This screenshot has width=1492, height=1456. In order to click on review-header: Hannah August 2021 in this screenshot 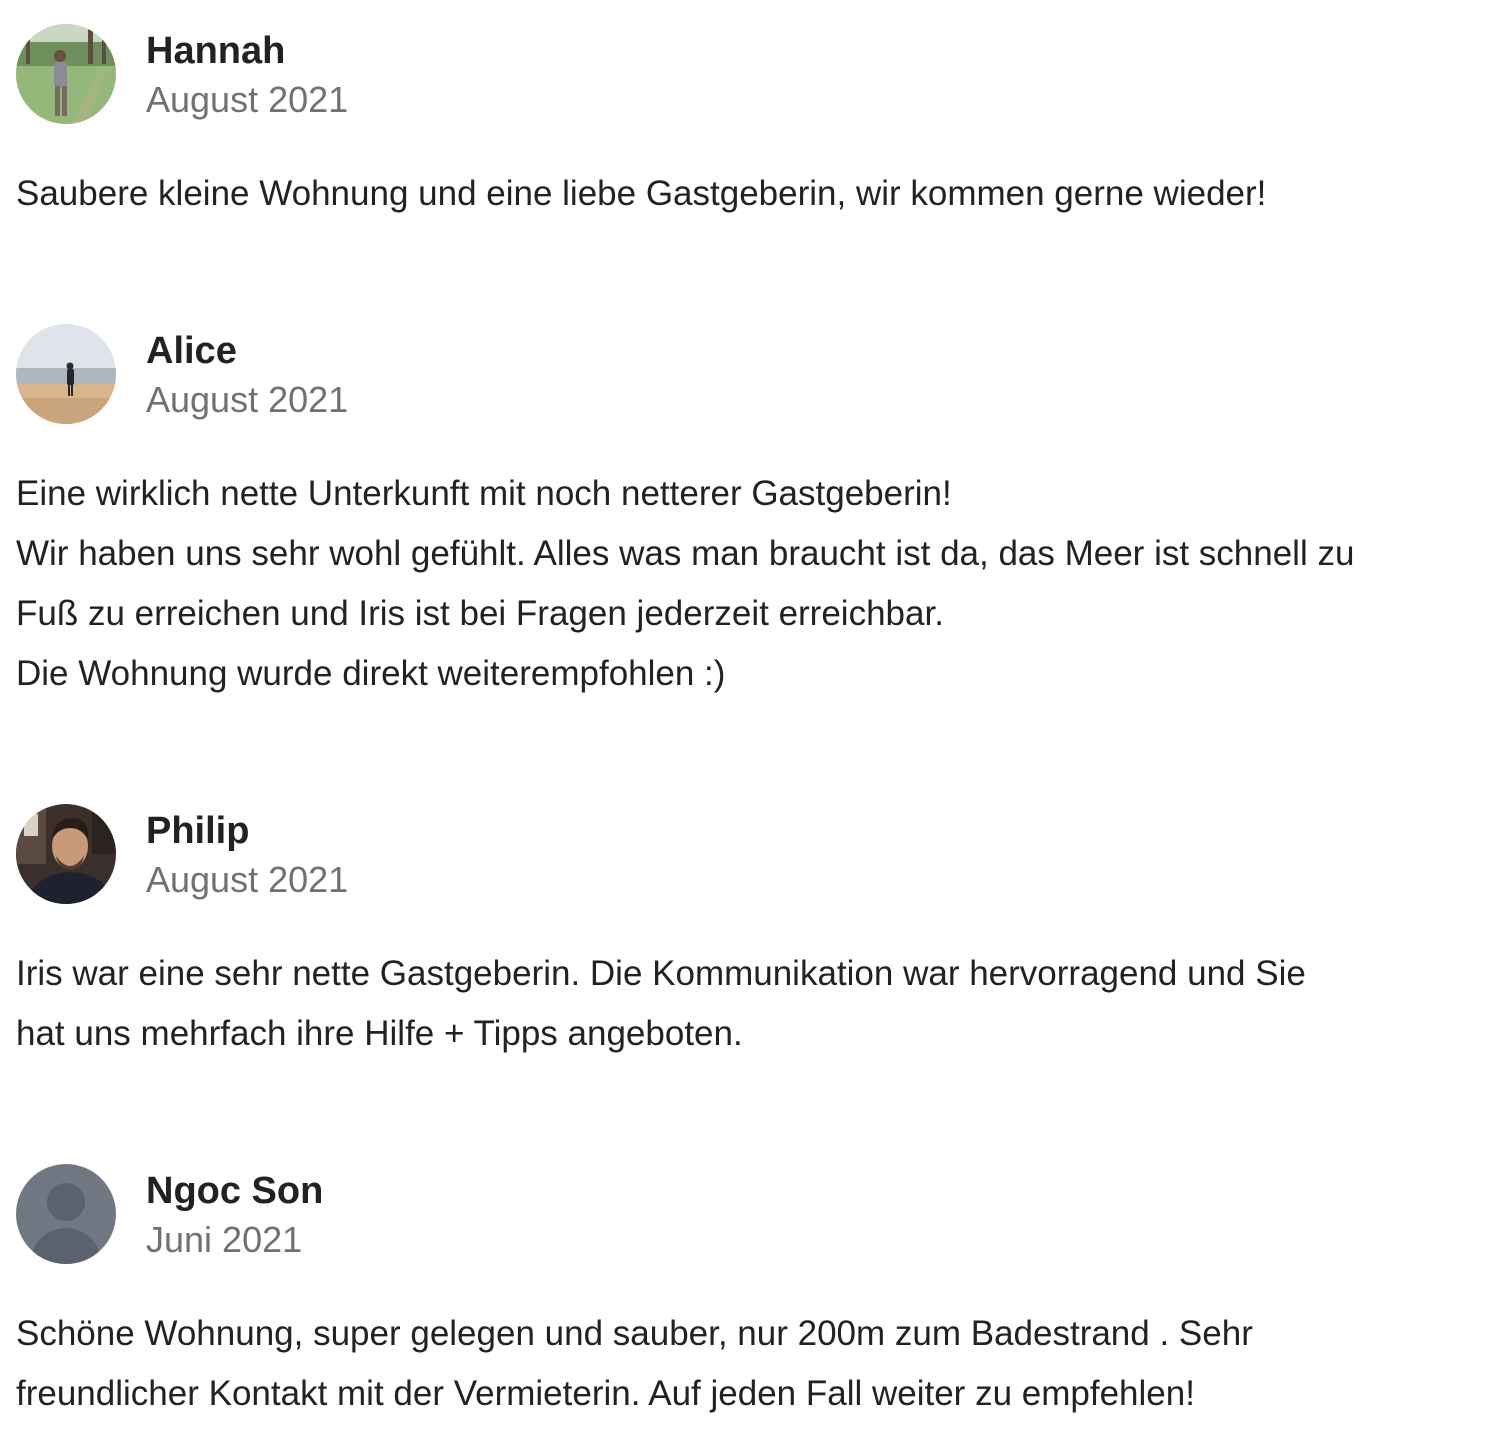, I will do `click(736, 74)`.